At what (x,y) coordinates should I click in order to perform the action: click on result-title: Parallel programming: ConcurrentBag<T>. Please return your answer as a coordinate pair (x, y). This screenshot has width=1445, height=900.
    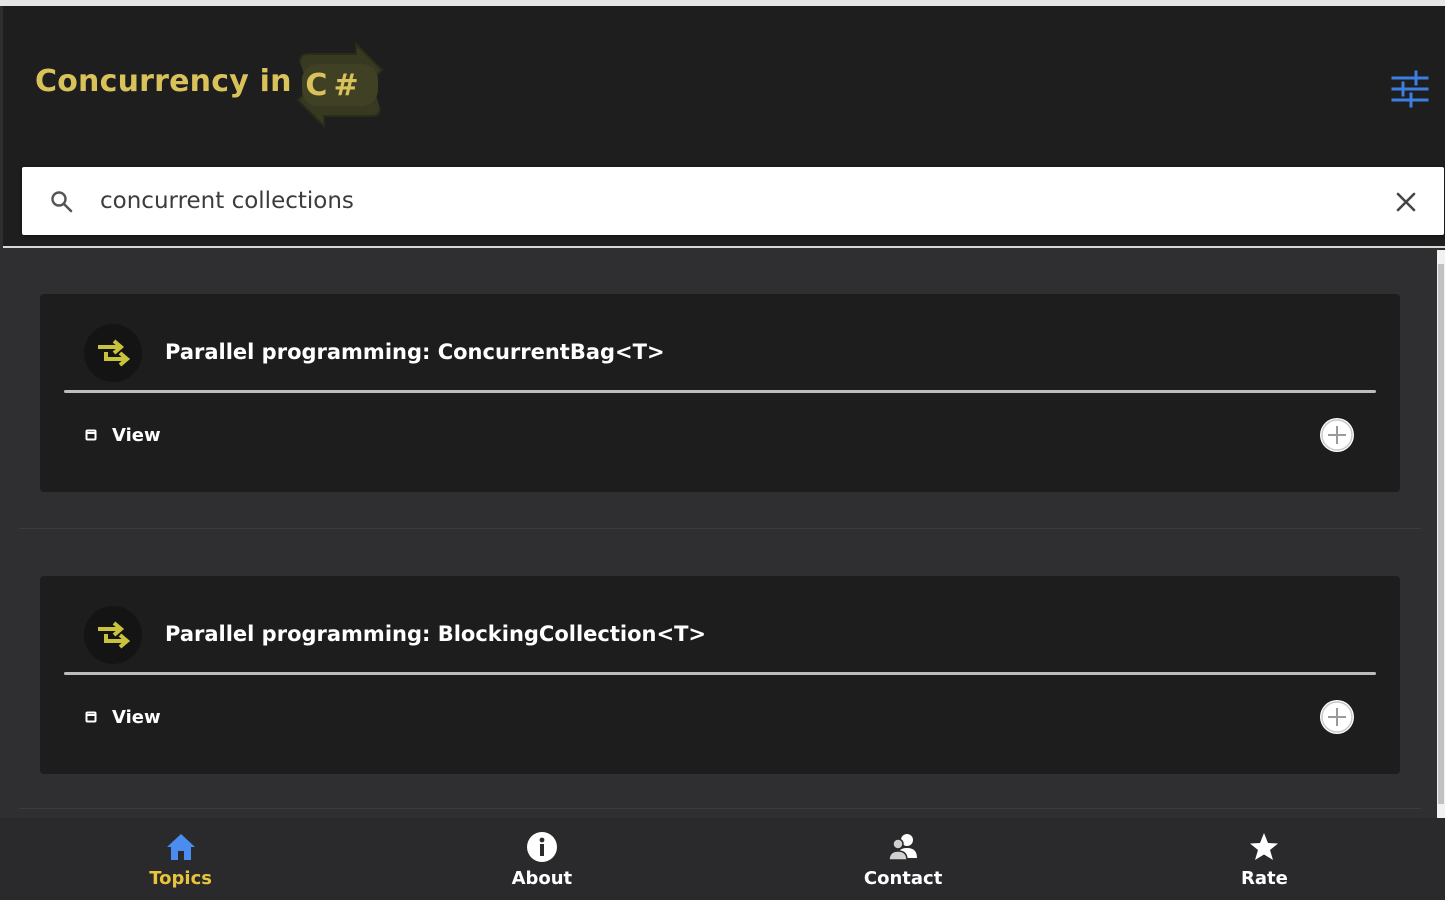
    Looking at the image, I should click on (415, 352).